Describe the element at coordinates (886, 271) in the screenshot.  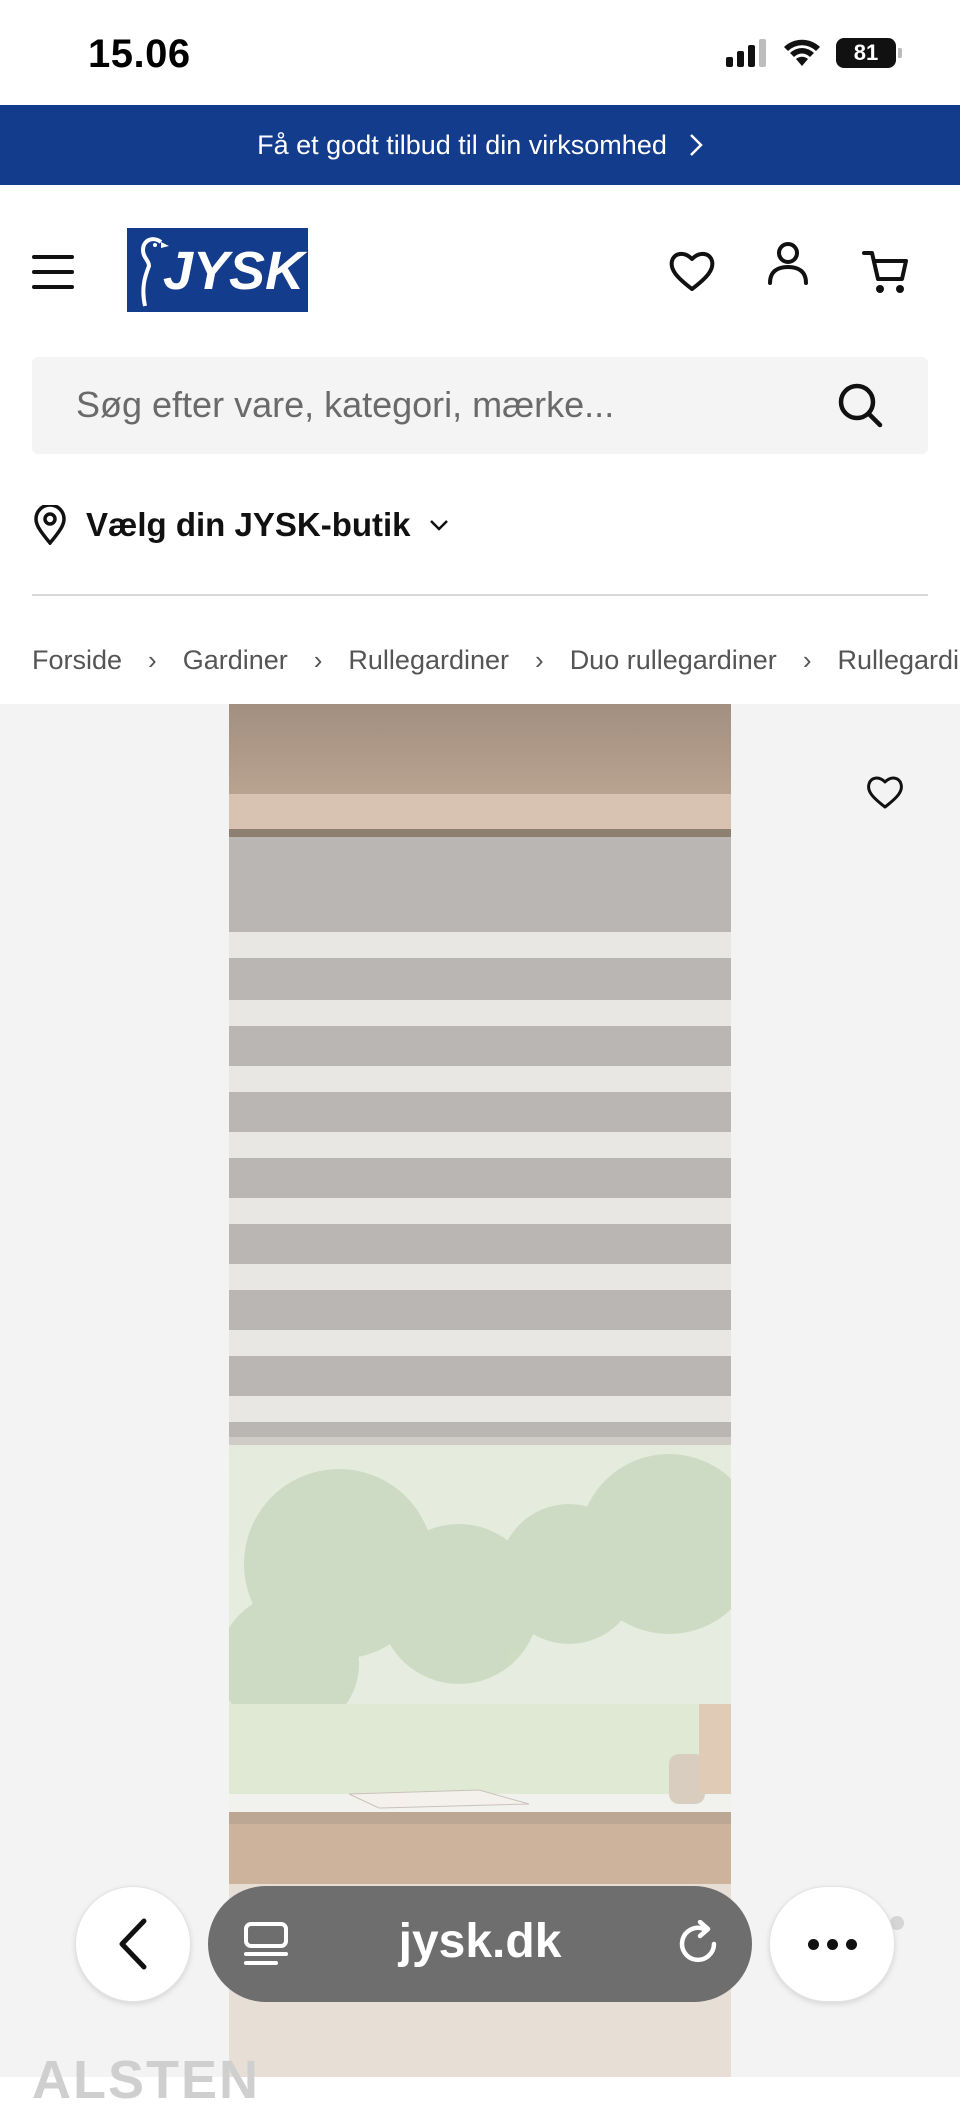
I see `cart-icon` at that location.